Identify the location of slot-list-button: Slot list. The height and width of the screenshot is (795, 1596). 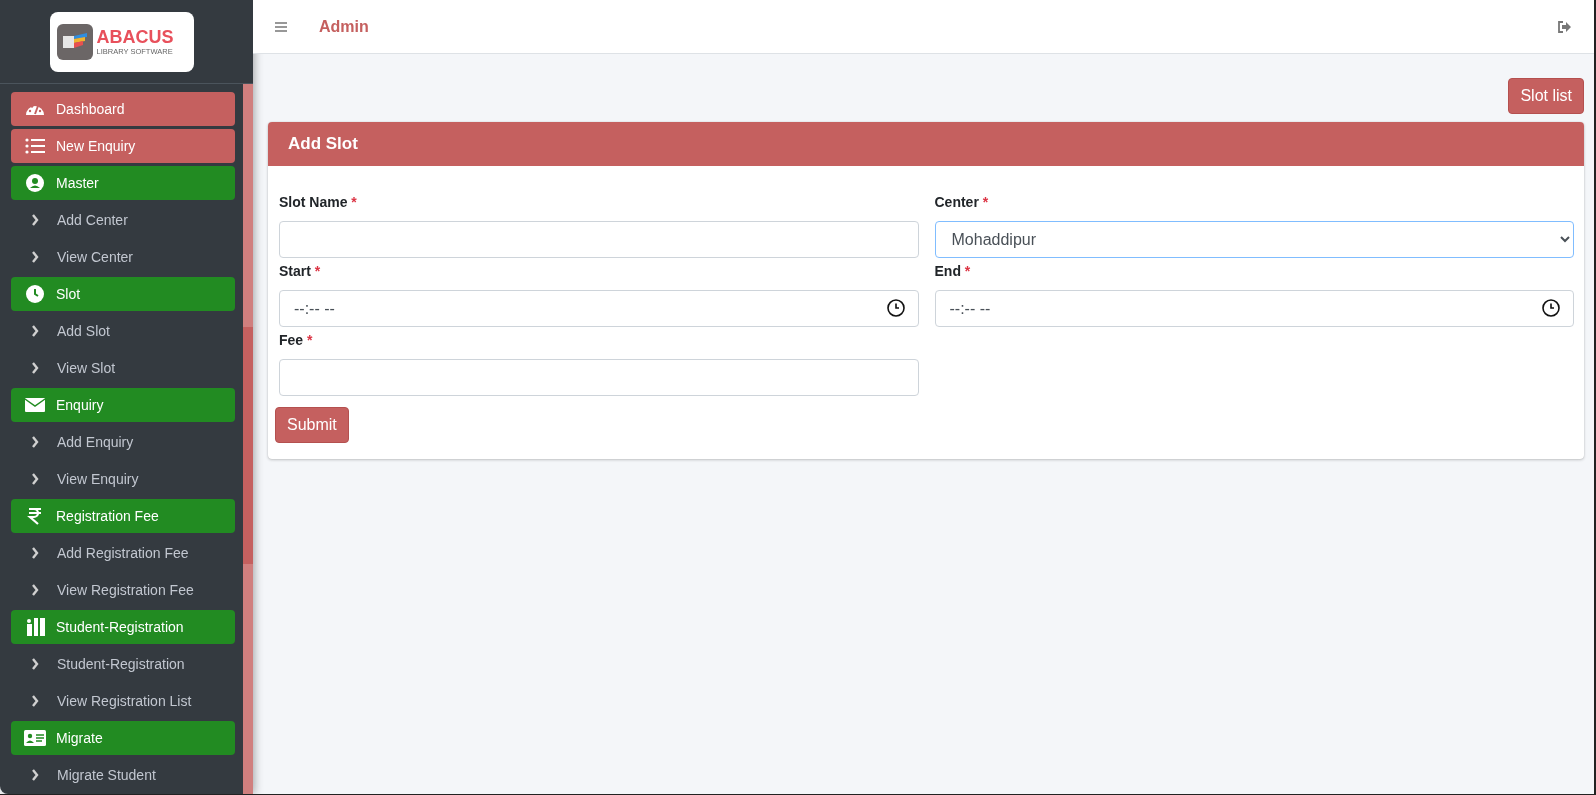
(1546, 96).